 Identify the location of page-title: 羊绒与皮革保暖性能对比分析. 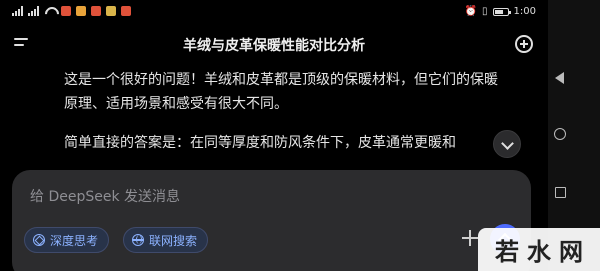
(274, 46).